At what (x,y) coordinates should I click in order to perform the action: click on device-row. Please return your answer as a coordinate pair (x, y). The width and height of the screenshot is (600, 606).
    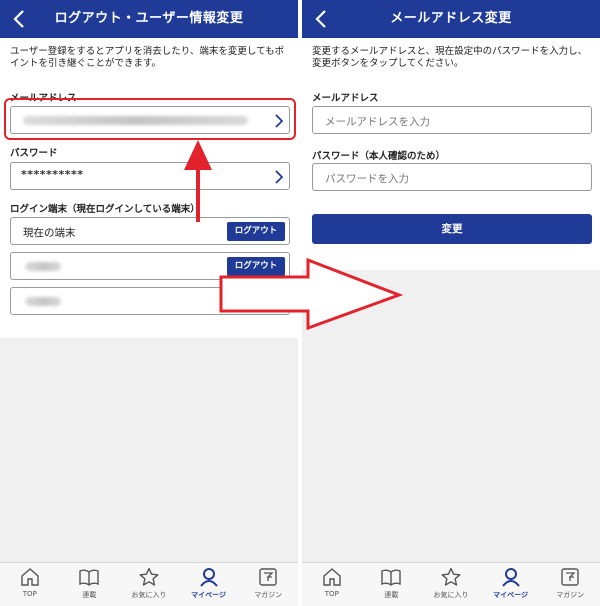
    Looking at the image, I should click on (150, 301).